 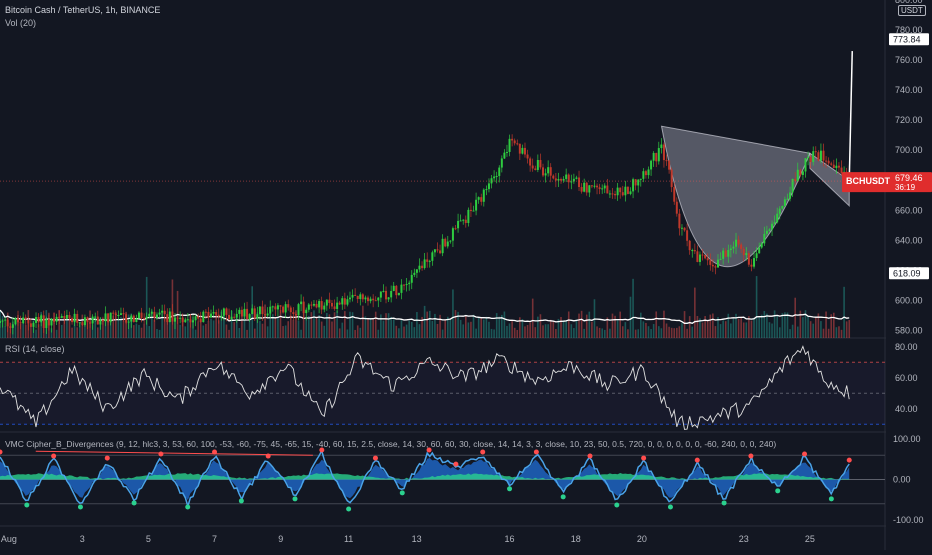 What do you see at coordinates (35, 349) in the screenshot?
I see `rsi-legend: RSI (14, close)` at bounding box center [35, 349].